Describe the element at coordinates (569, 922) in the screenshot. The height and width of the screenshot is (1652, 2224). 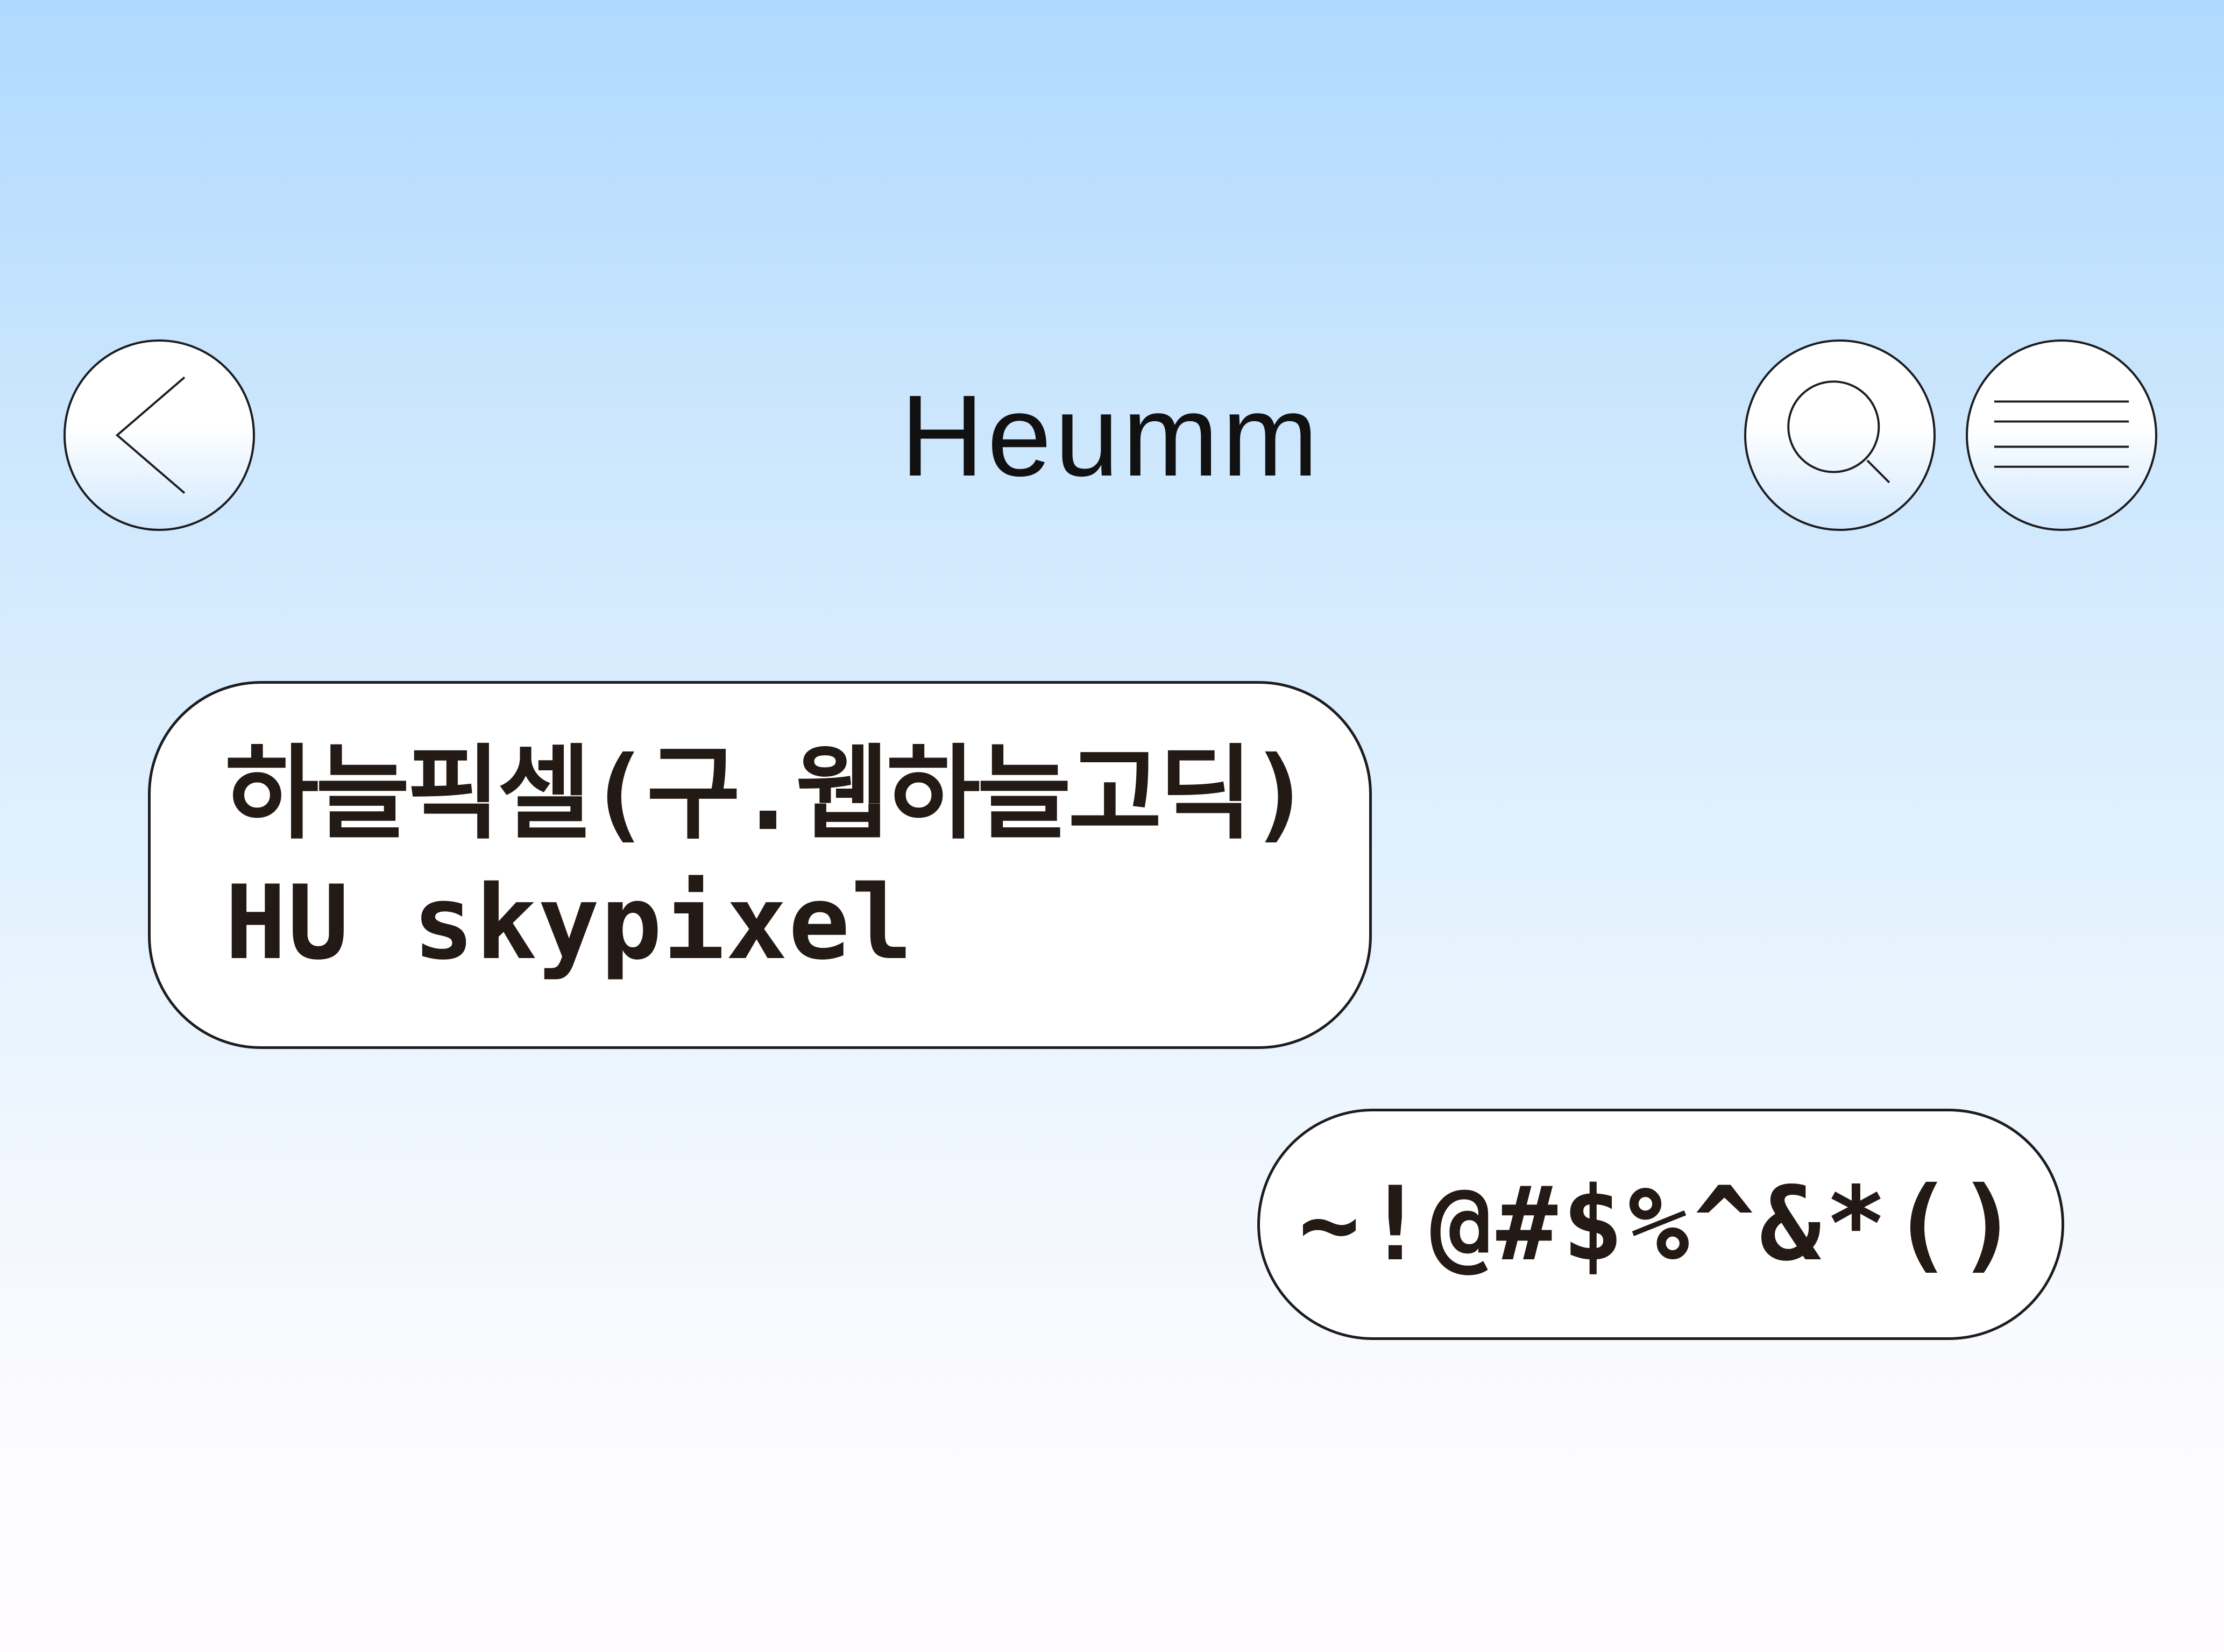
I see `message-text: HU skypixel` at that location.